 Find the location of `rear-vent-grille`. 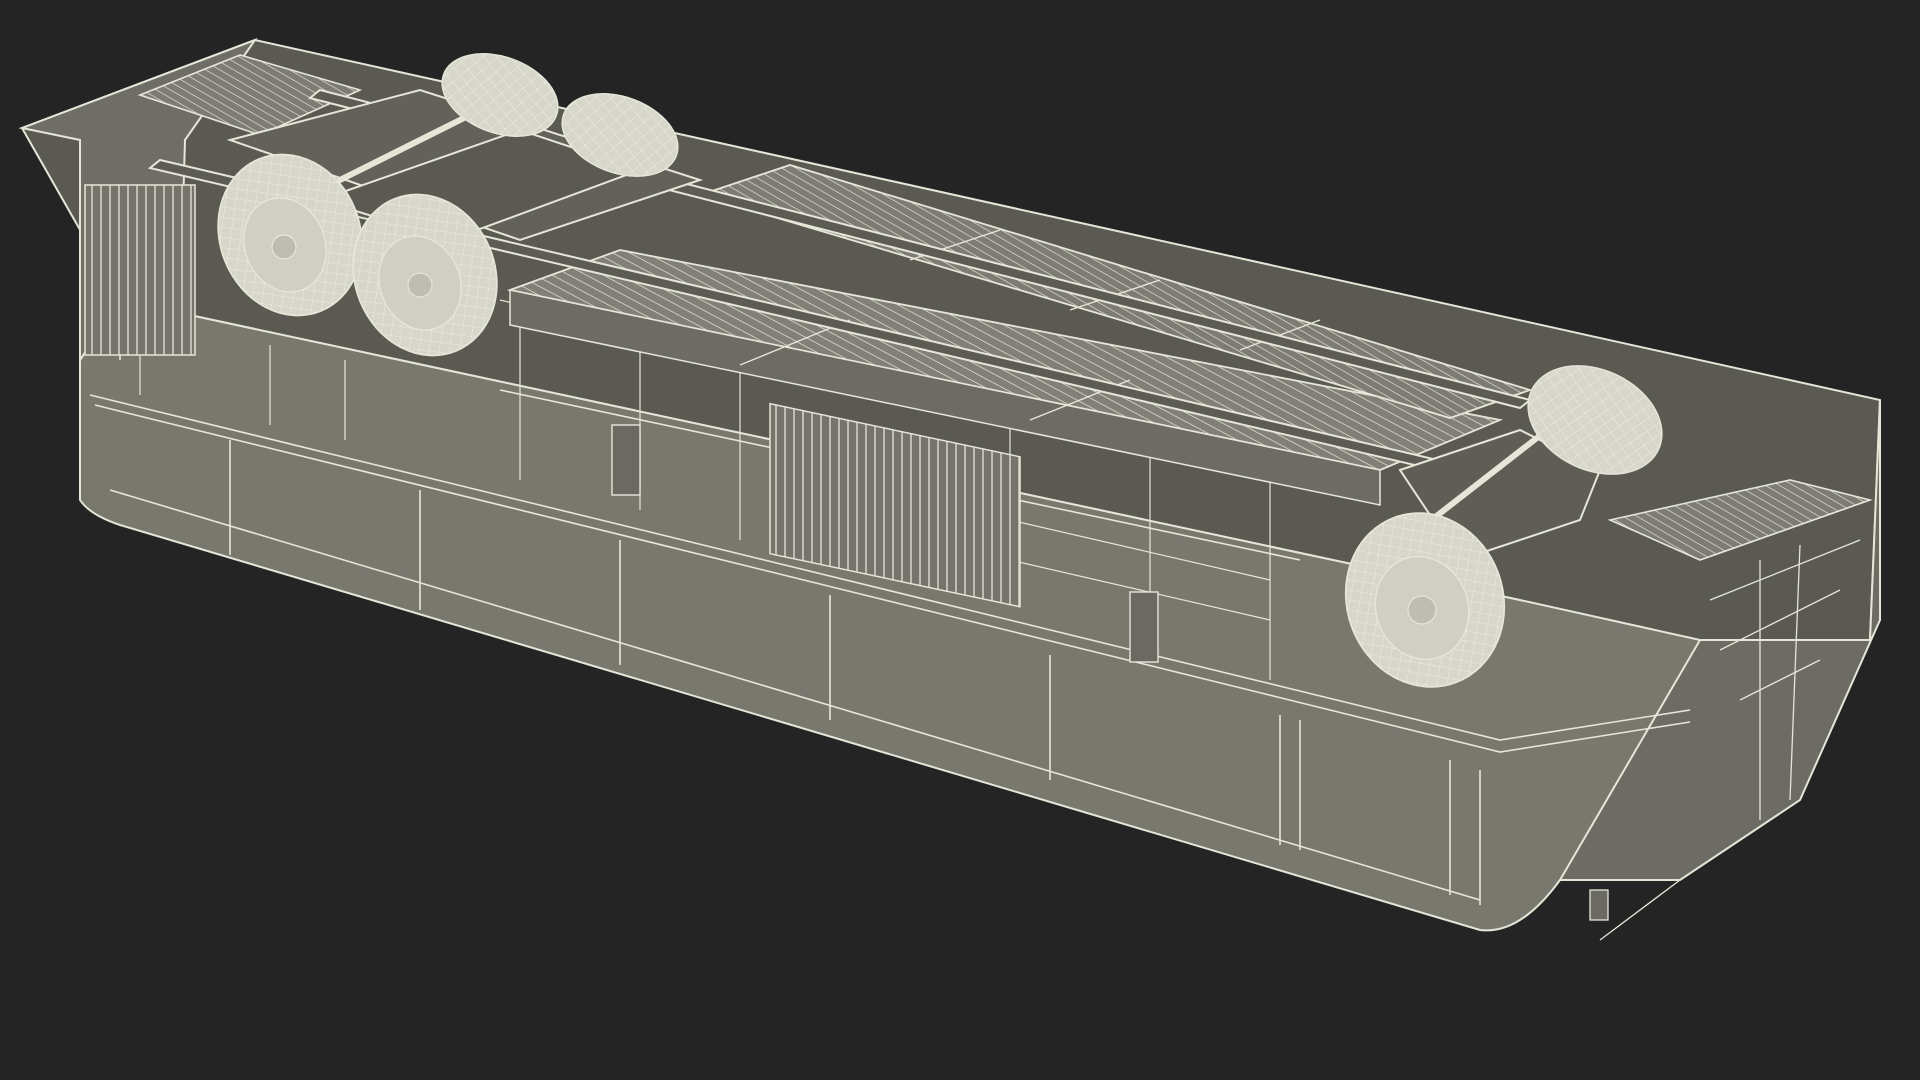

rear-vent-grille is located at coordinates (140, 270).